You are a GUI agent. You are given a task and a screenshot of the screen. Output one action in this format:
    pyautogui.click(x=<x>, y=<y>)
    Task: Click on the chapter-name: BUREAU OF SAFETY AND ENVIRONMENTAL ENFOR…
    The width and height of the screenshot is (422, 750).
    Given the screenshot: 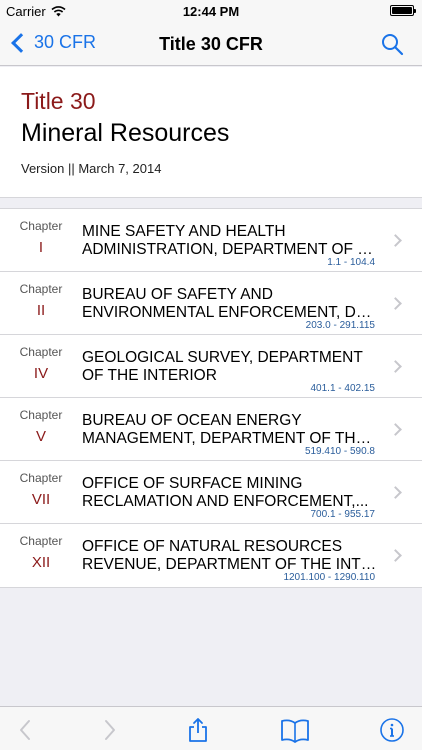 What is the action you would take?
    pyautogui.click(x=230, y=304)
    